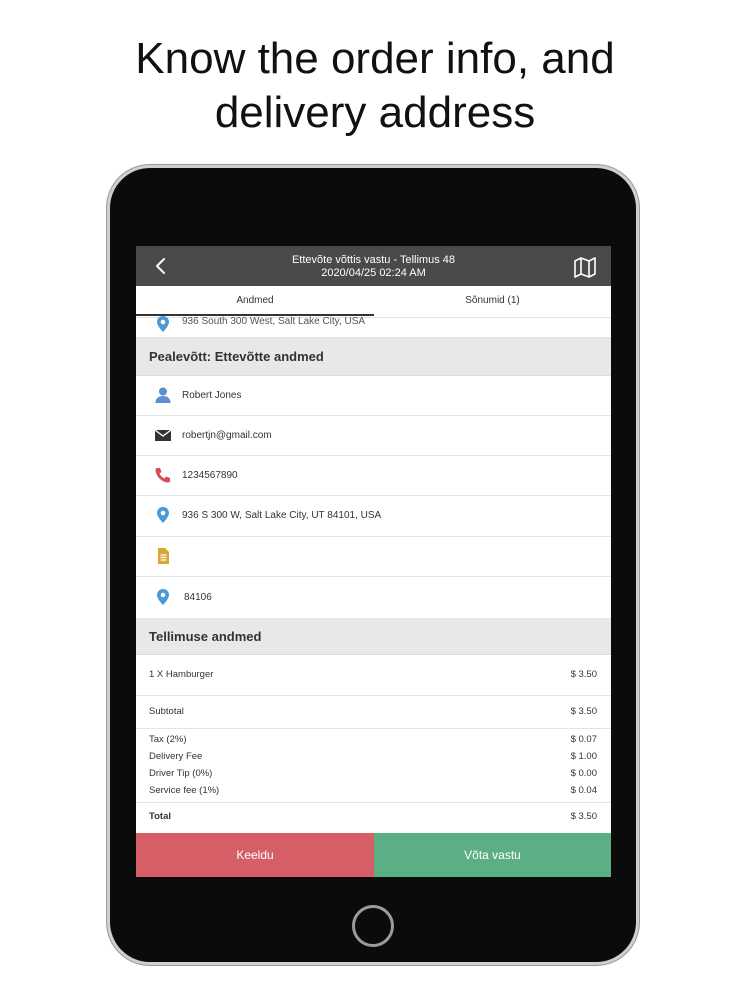 The image size is (750, 1000). I want to click on accept-button: Võta vastu, so click(492, 855).